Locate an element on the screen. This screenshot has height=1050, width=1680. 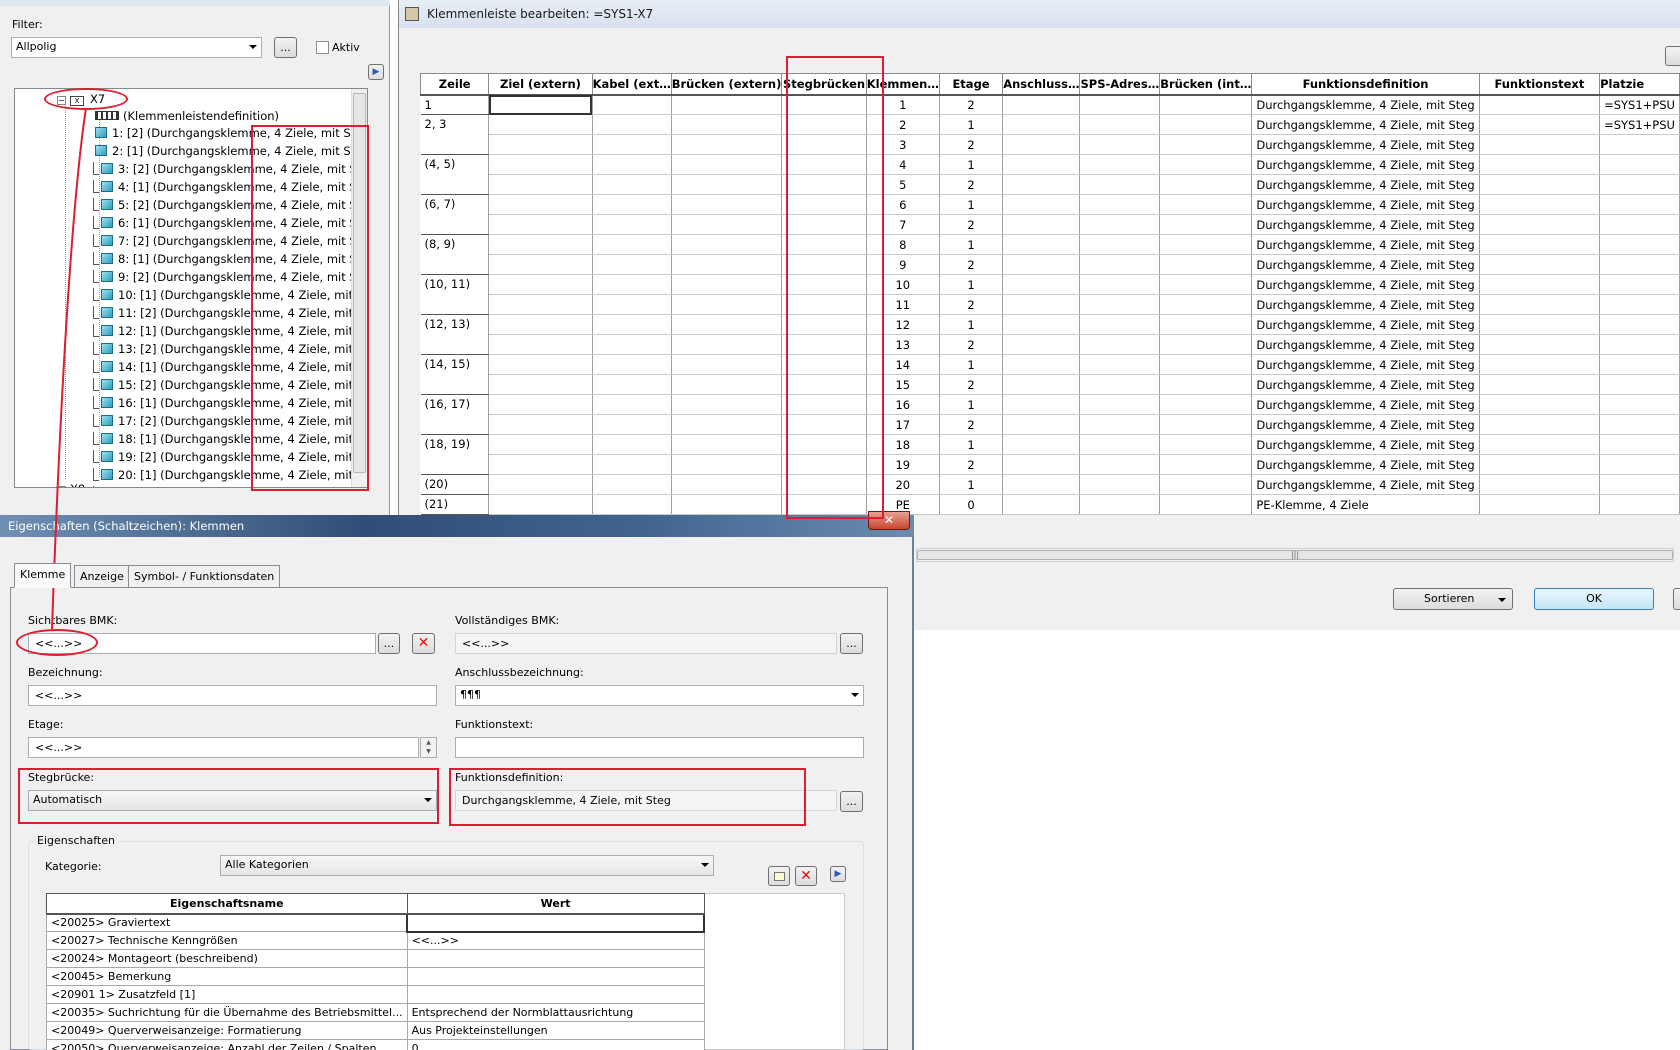
tab-label: Klemme is located at coordinates (43, 574).